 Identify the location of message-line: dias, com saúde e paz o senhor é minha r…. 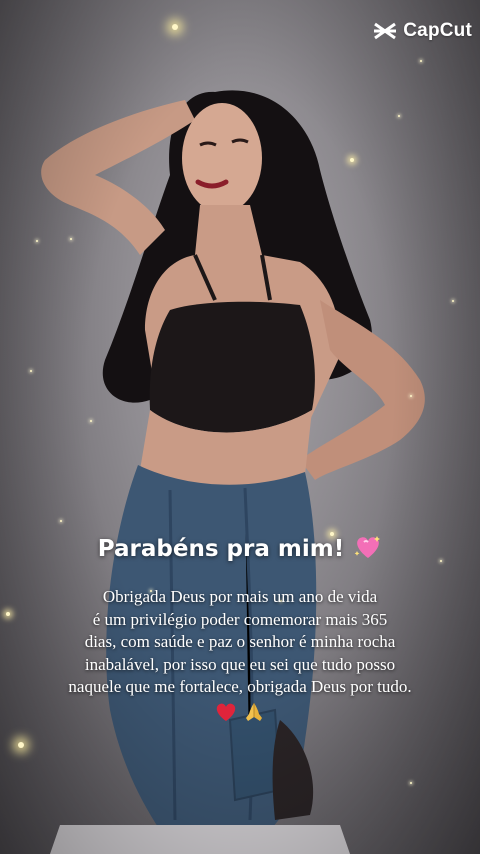
(240, 641).